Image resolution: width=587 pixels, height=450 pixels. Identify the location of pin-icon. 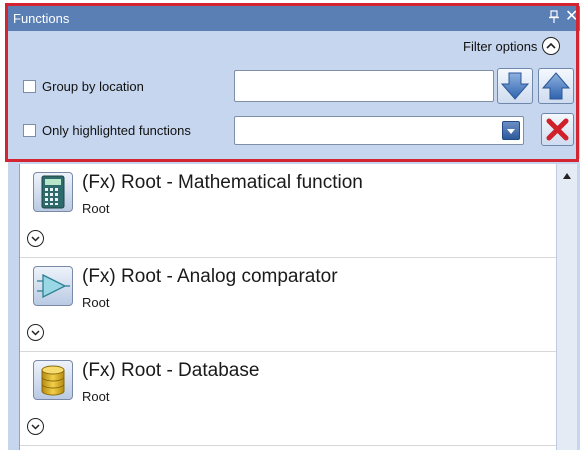
(554, 17).